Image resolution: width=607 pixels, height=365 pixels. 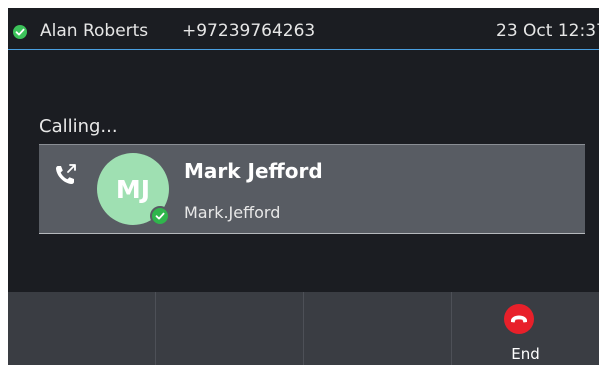 What do you see at coordinates (232, 212) in the screenshot?
I see `contact-id: Mark.Jefford` at bounding box center [232, 212].